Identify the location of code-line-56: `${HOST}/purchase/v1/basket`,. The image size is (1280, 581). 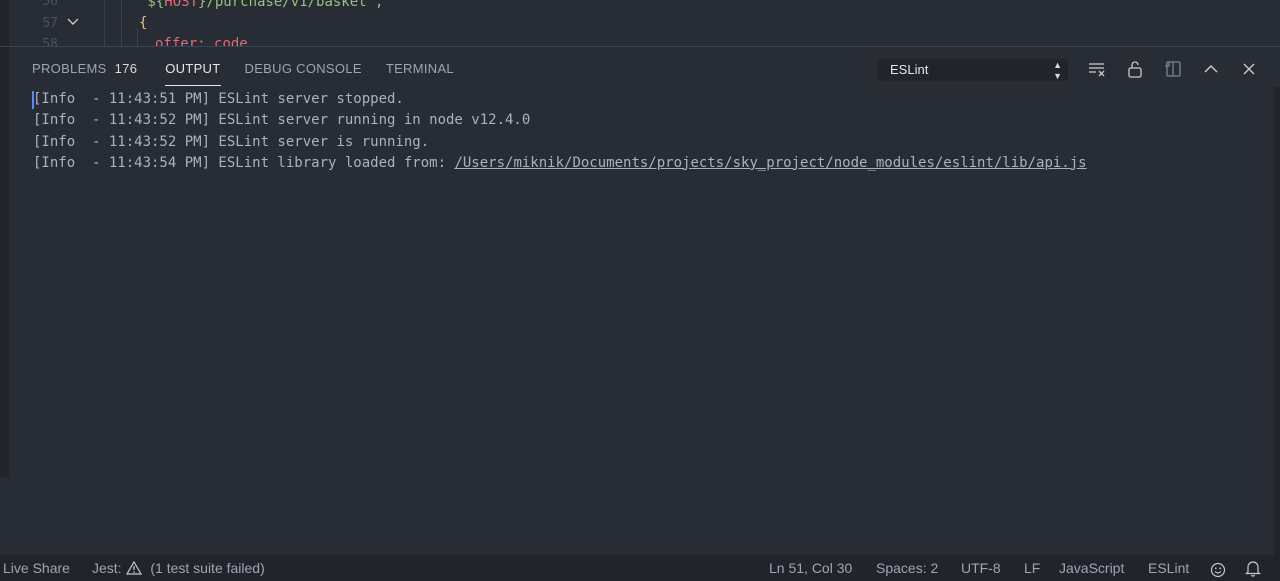
(261, 5).